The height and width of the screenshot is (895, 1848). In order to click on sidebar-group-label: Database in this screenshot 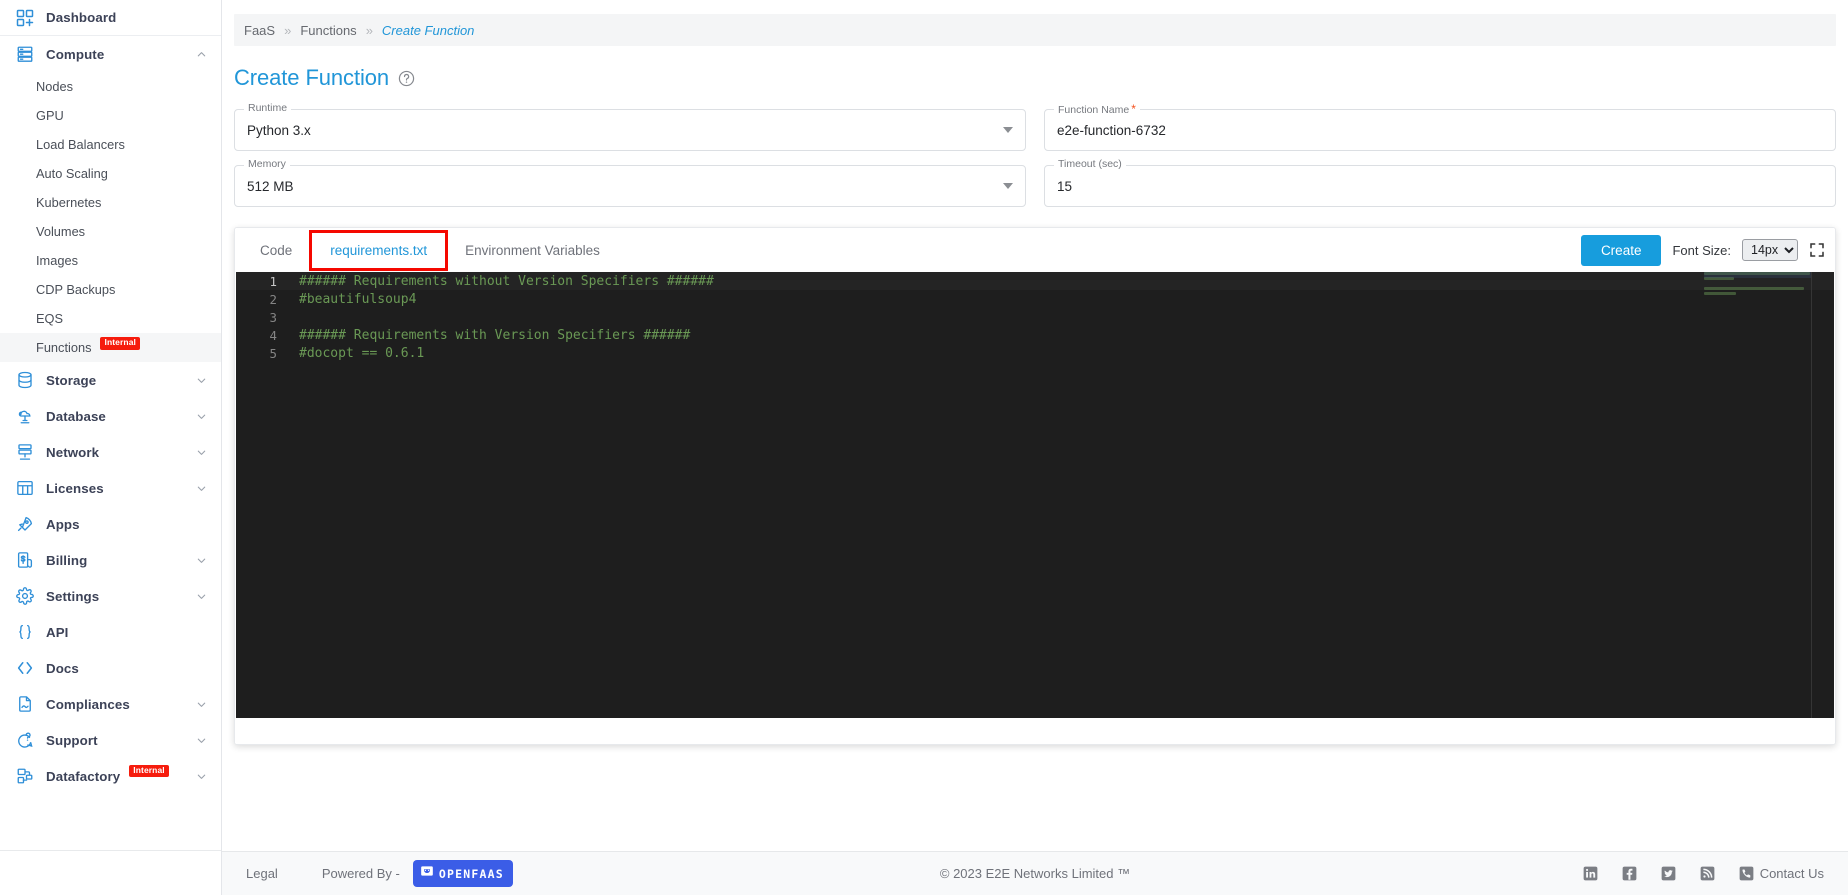, I will do `click(76, 416)`.